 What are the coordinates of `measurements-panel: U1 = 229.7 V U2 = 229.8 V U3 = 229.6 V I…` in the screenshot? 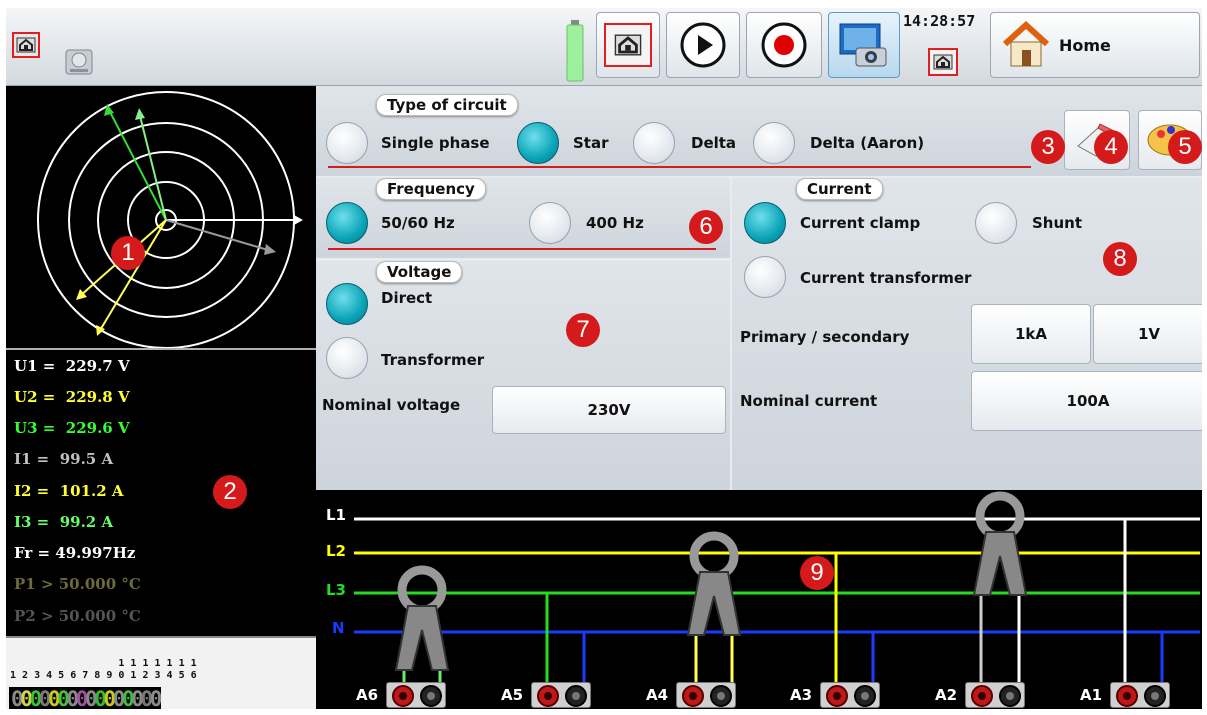 It's located at (161, 494).